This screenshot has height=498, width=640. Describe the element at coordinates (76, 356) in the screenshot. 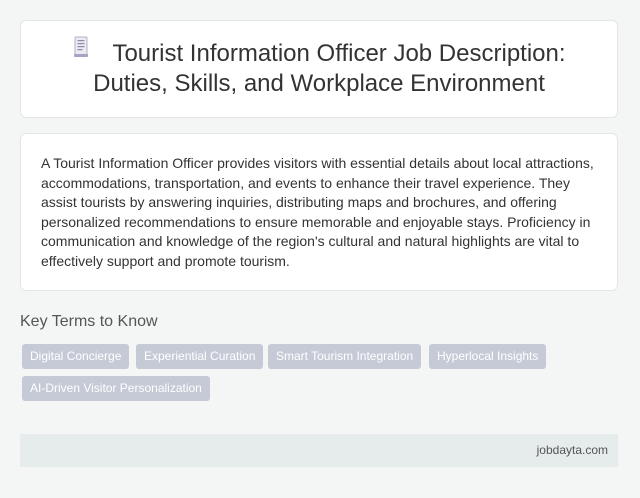

I see `tag-digital-concierge: Digital Concierge` at that location.